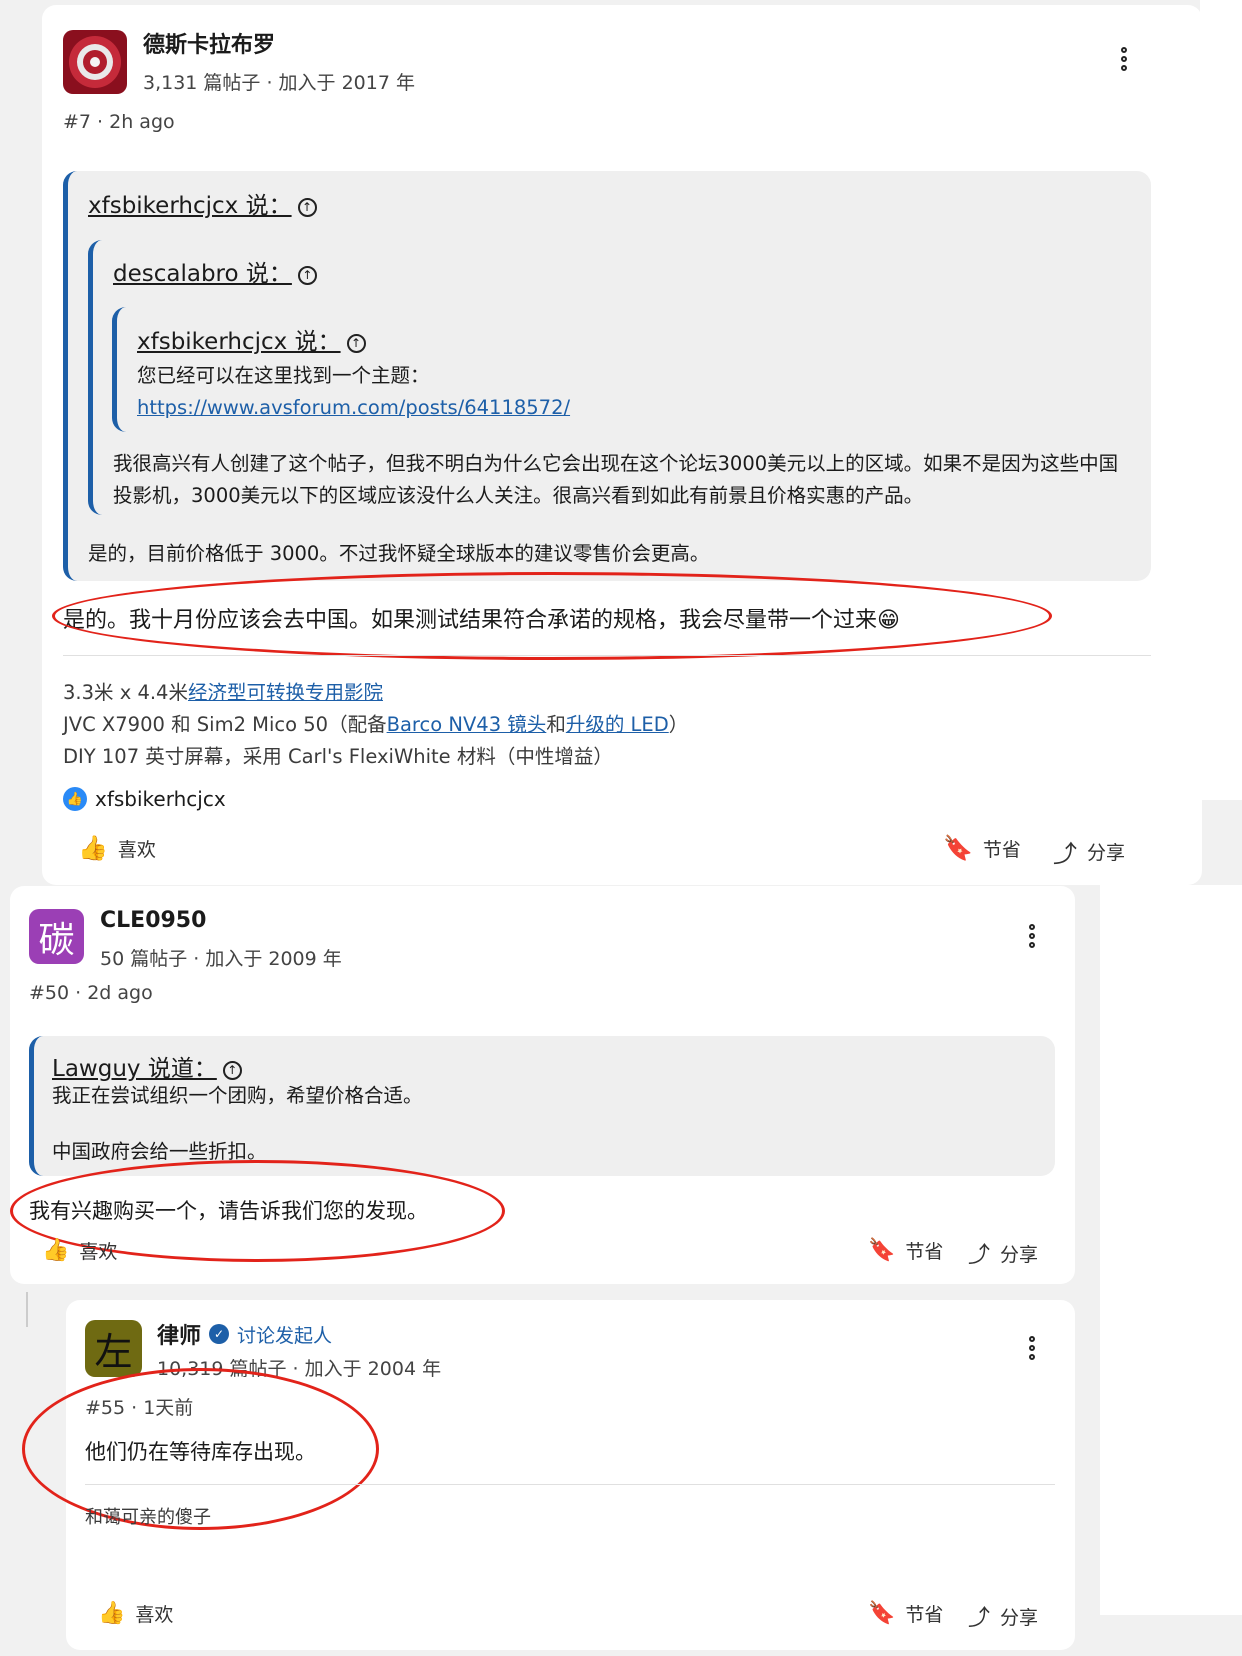 The image size is (1242, 1656). Describe the element at coordinates (399, 553) in the screenshot. I see `quote-outer-text: 是的，目前价格低于 3000。不过我怀疑全球版本的建议零售价会更高。` at that location.